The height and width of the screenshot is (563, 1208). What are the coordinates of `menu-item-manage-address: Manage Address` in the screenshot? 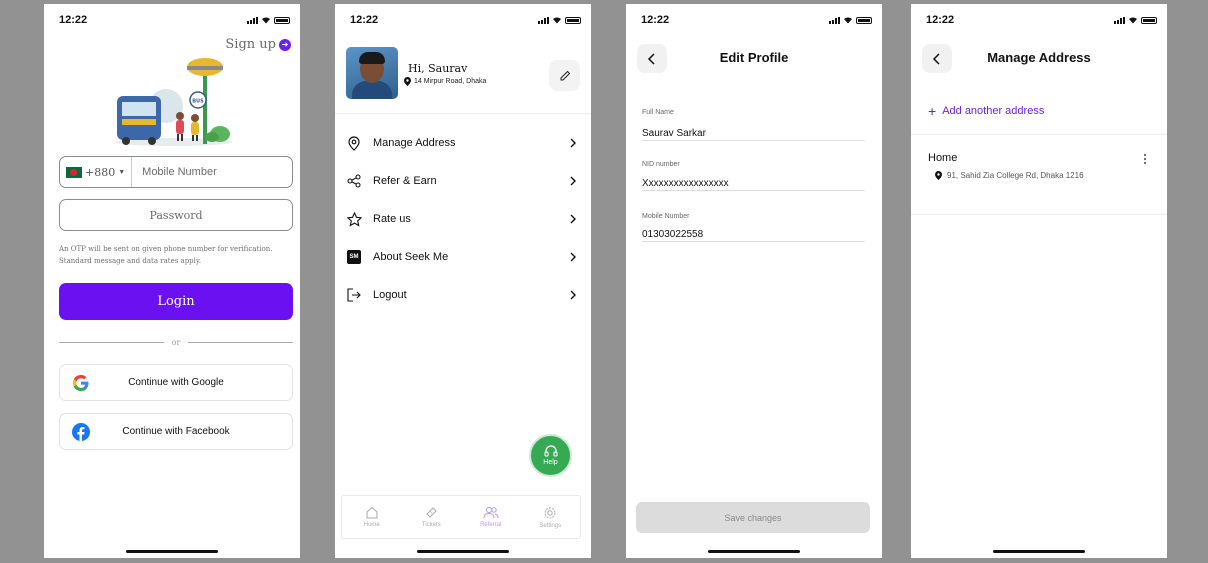 It's located at (463, 143).